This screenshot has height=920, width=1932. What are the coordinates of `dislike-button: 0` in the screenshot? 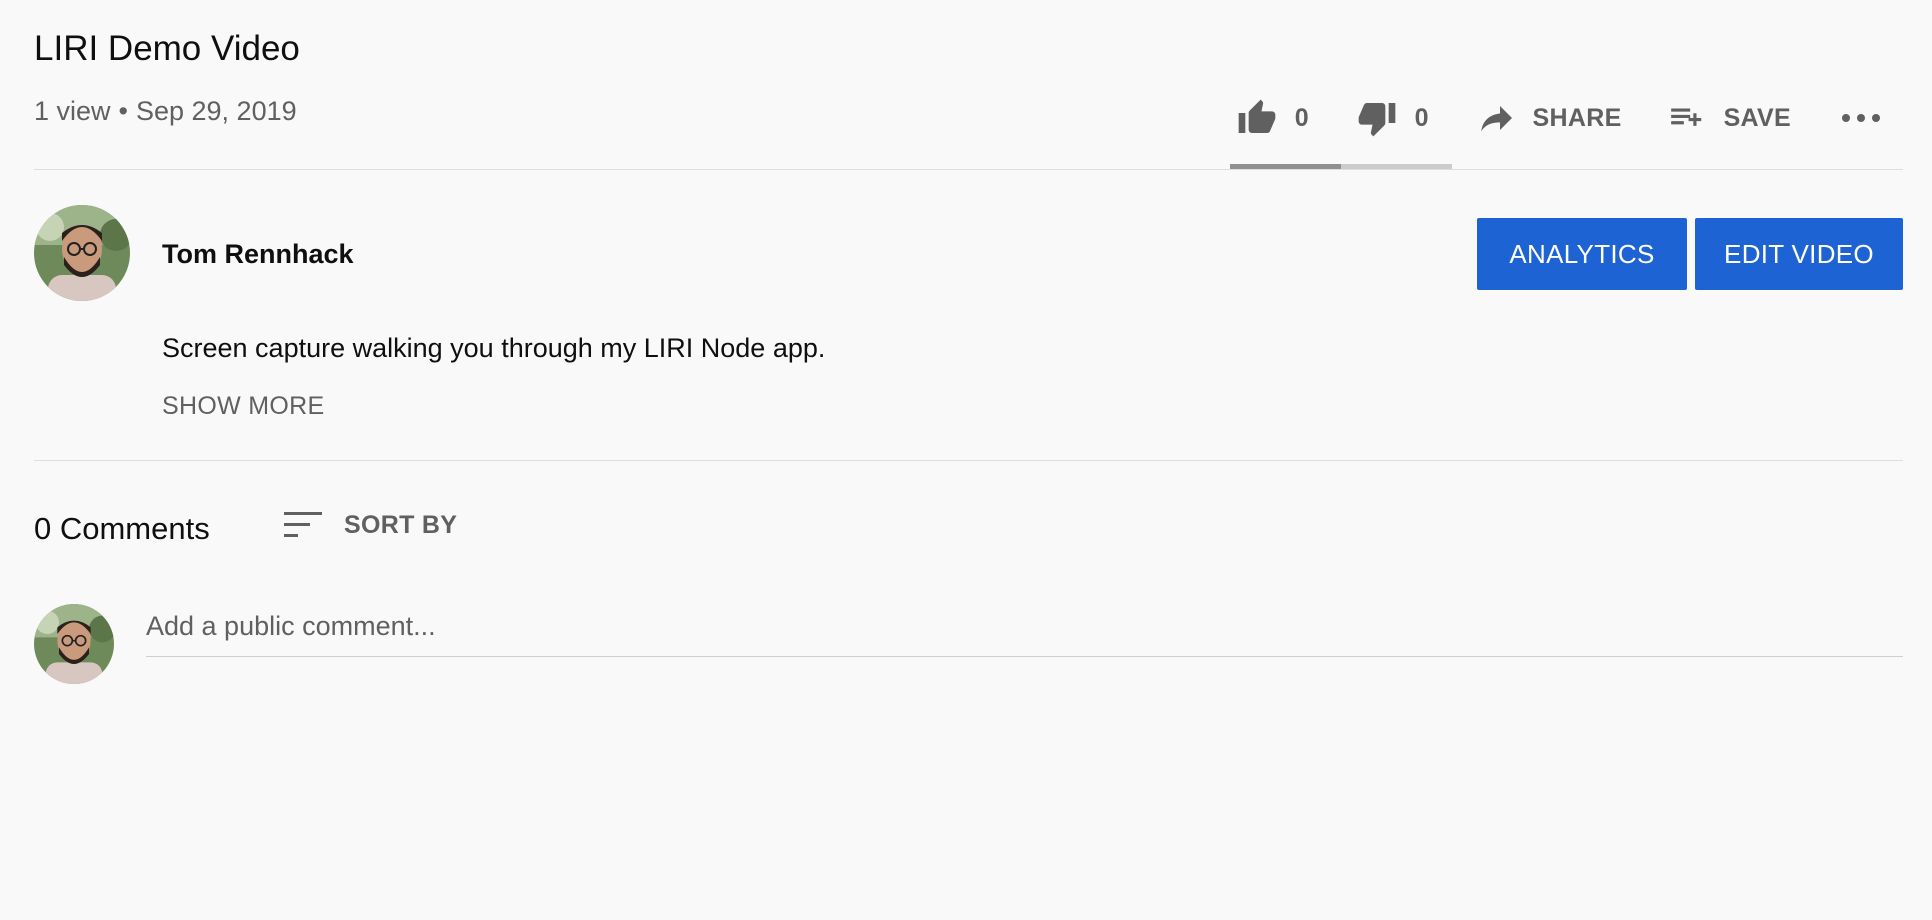 It's located at (1393, 118).